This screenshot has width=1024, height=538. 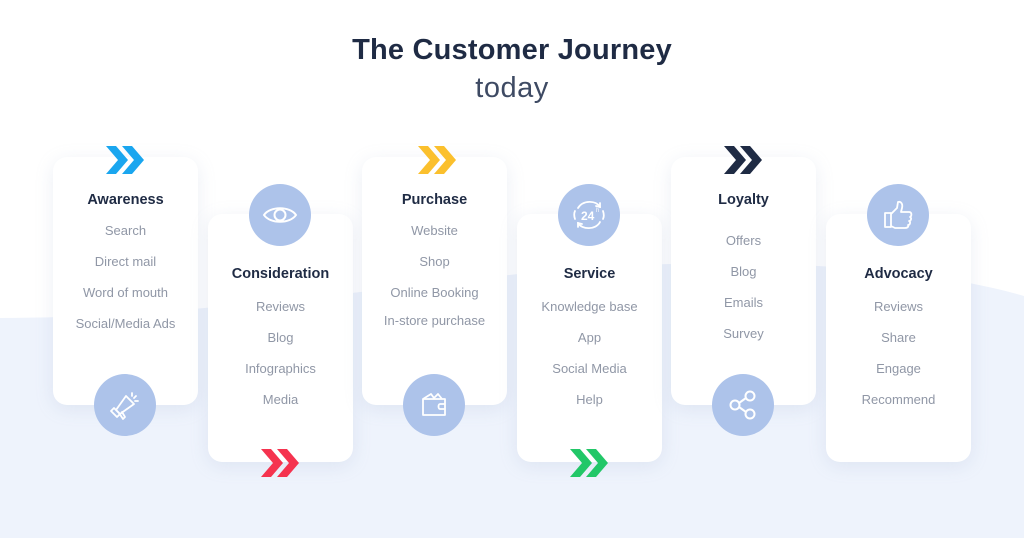 I want to click on megaphone-icon, so click(x=124, y=406).